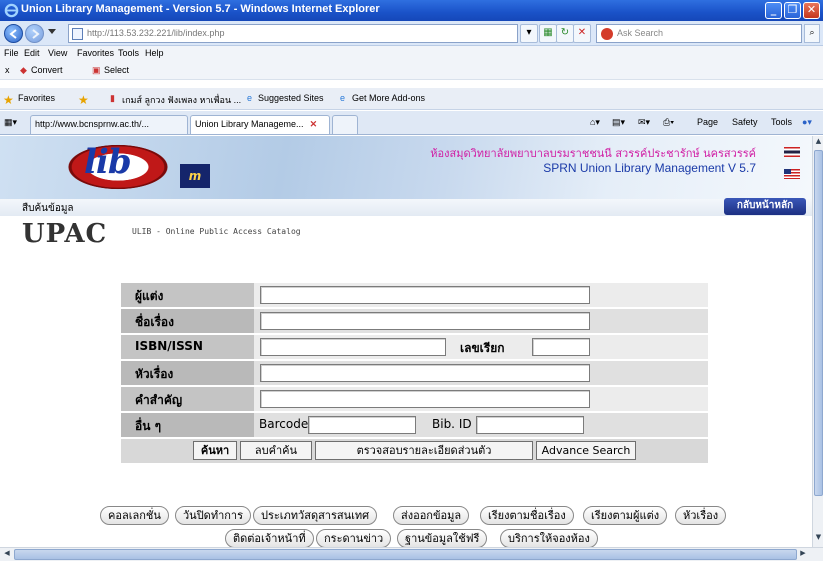 The image size is (823, 561). Describe the element at coordinates (11, 53) in the screenshot. I see `menu-file: File` at that location.